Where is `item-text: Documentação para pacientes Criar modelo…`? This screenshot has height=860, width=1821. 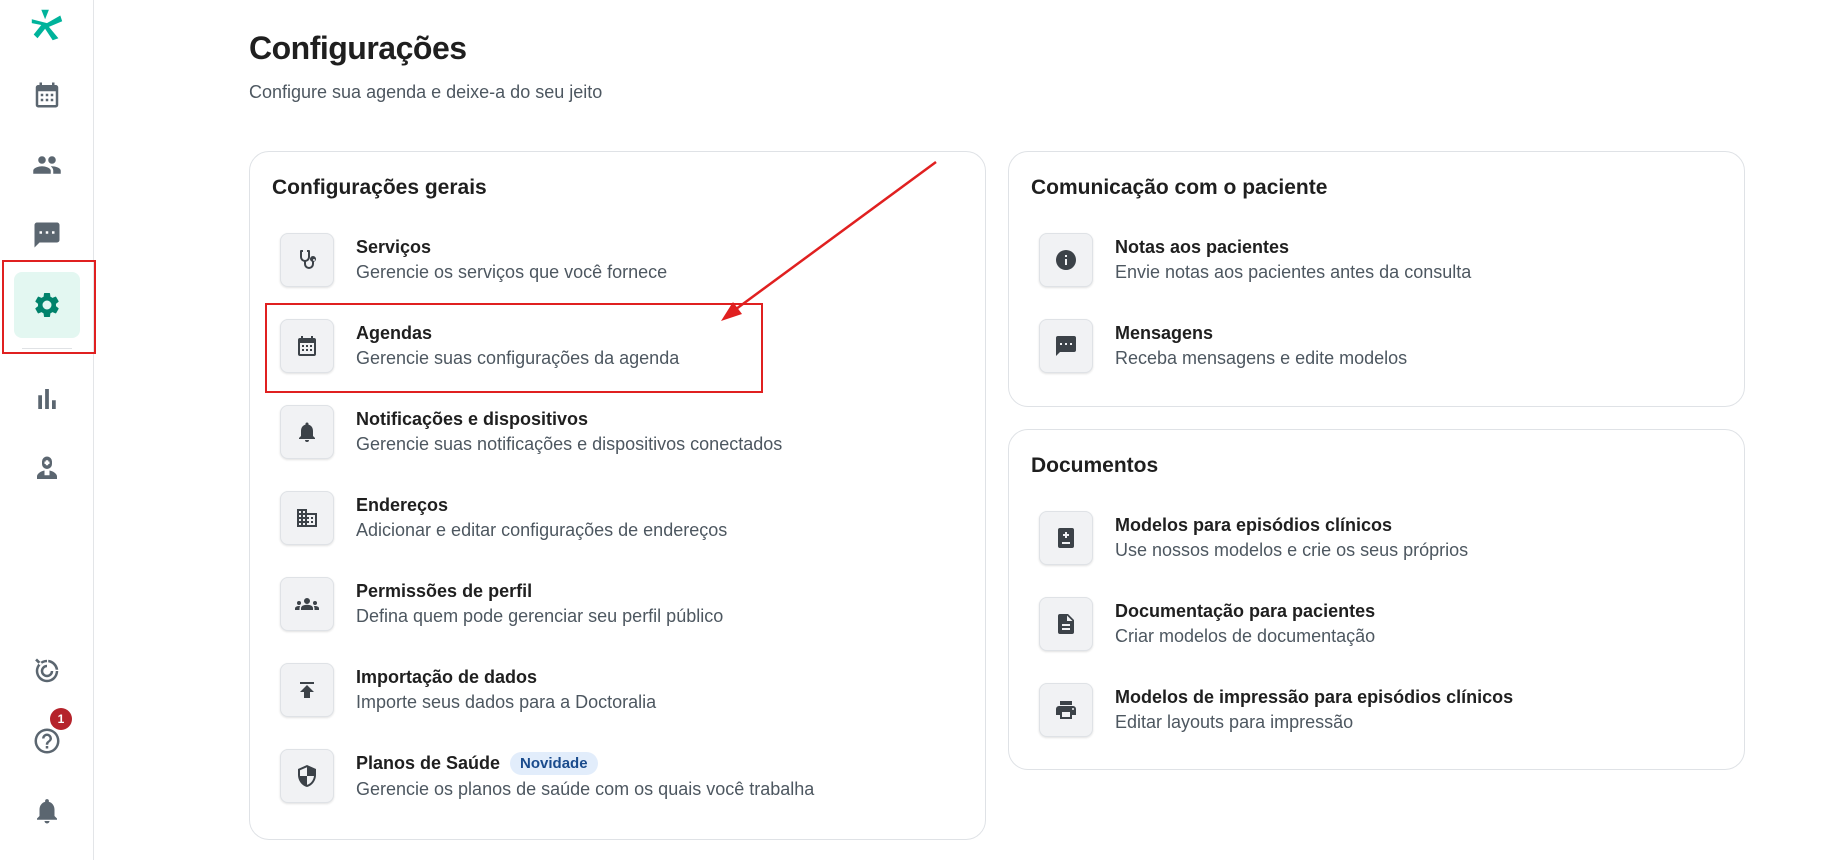
item-text: Documentação para pacientes Criar modelo… is located at coordinates (1245, 624).